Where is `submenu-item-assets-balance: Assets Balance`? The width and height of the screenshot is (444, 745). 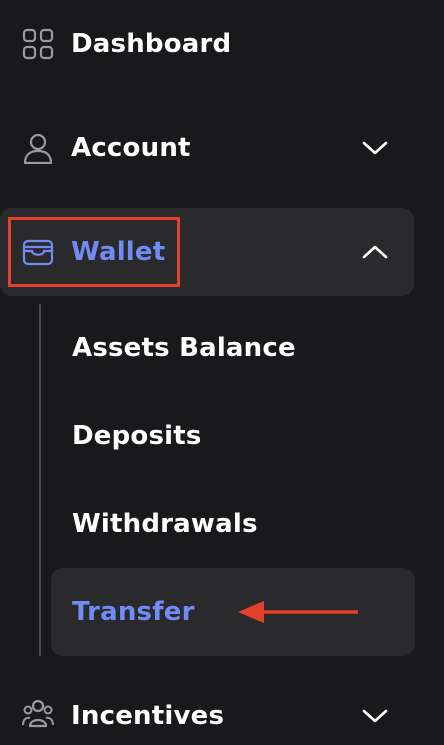 submenu-item-assets-balance: Assets Balance is located at coordinates (233, 348).